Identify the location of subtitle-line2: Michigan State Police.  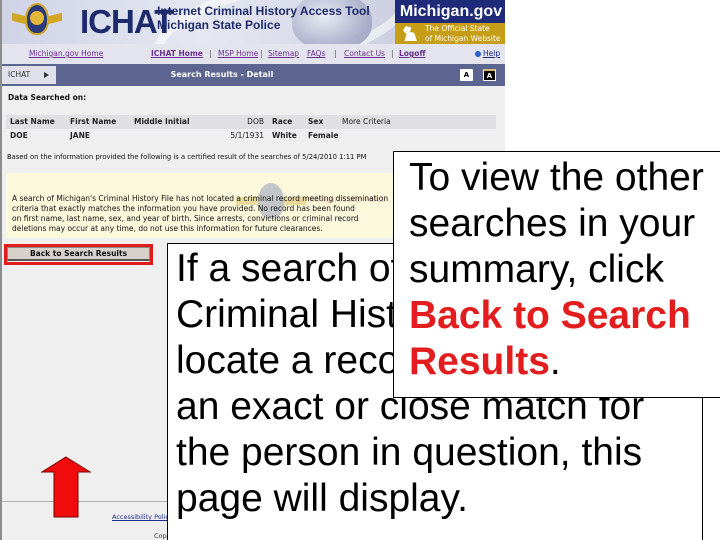
(219, 25).